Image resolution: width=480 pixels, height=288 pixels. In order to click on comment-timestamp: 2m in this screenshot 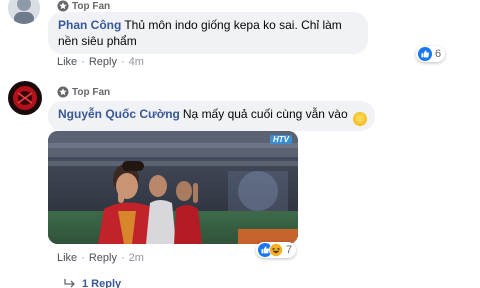, I will do `click(136, 258)`.